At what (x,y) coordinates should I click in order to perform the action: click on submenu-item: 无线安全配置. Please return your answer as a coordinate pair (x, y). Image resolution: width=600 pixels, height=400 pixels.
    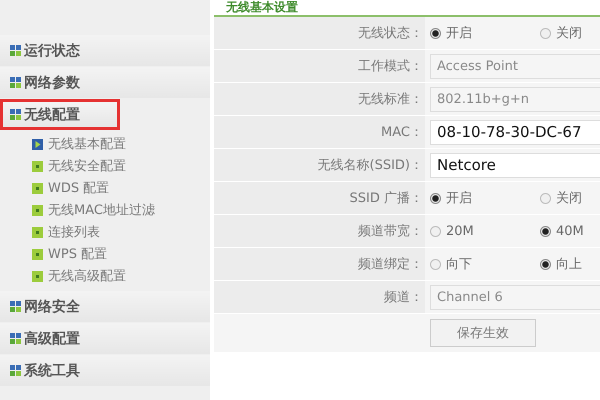
    Looking at the image, I should click on (121, 166).